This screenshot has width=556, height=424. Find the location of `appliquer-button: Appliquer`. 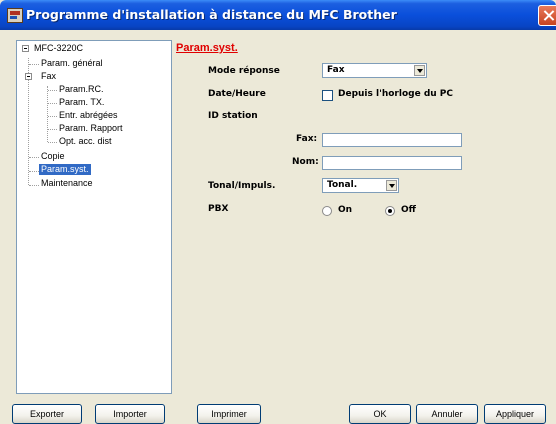

appliquer-button: Appliquer is located at coordinates (515, 414).